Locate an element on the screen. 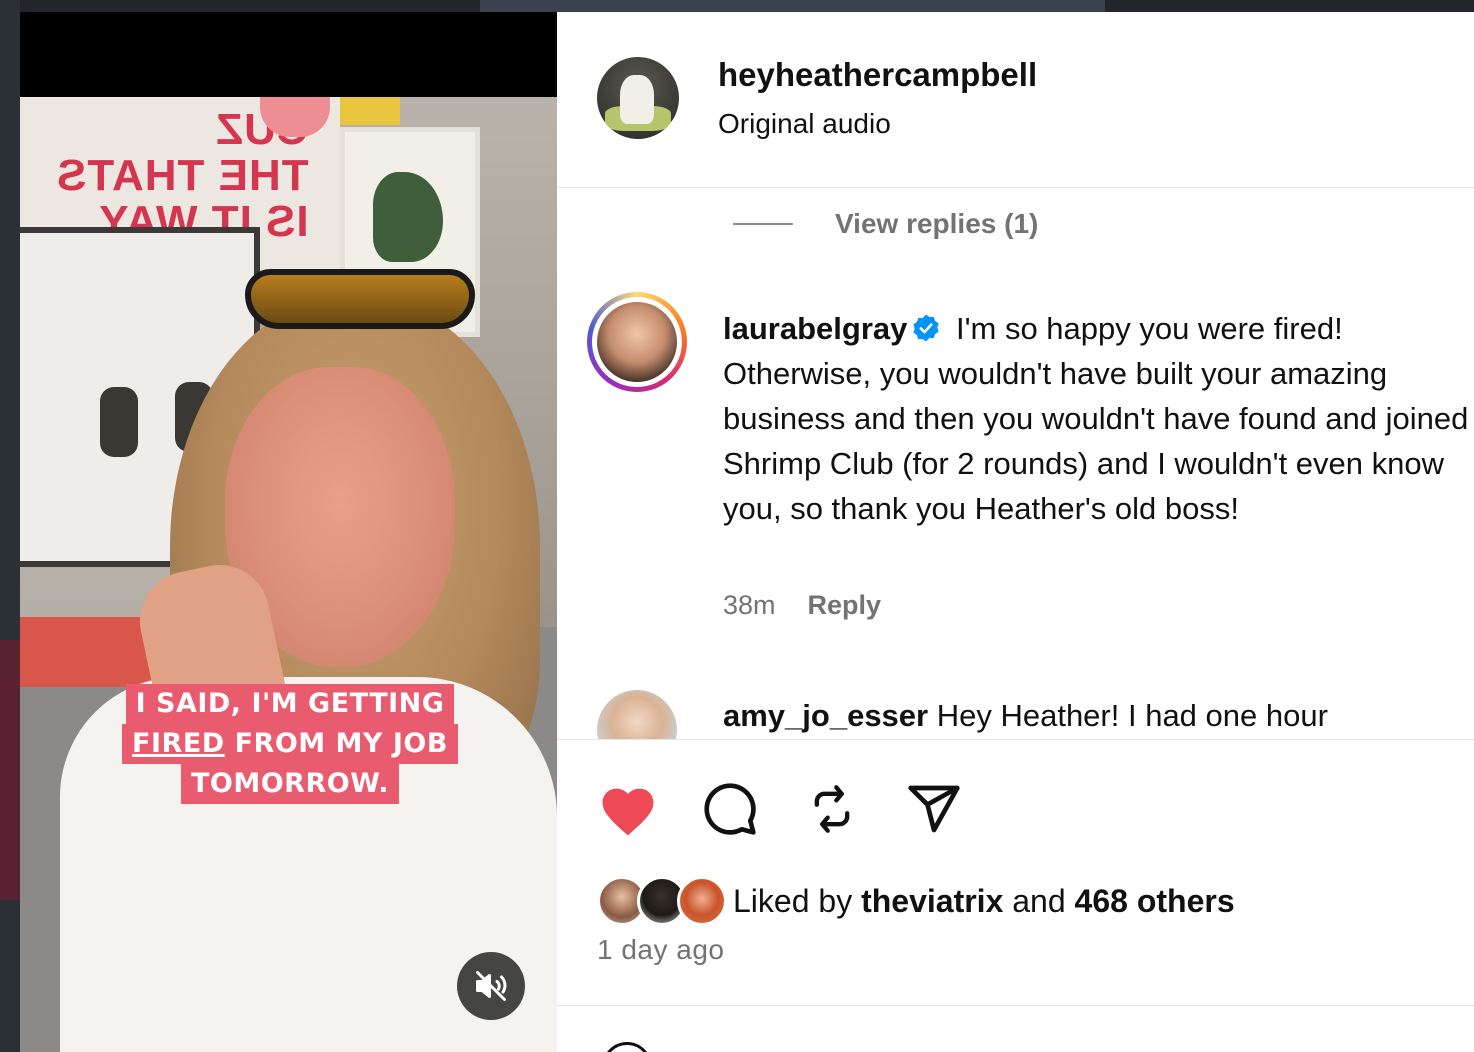 Image resolution: width=1474 pixels, height=1052 pixels. likes-summary: Liked by theviatrix and 468 others is located at coordinates (916, 901).